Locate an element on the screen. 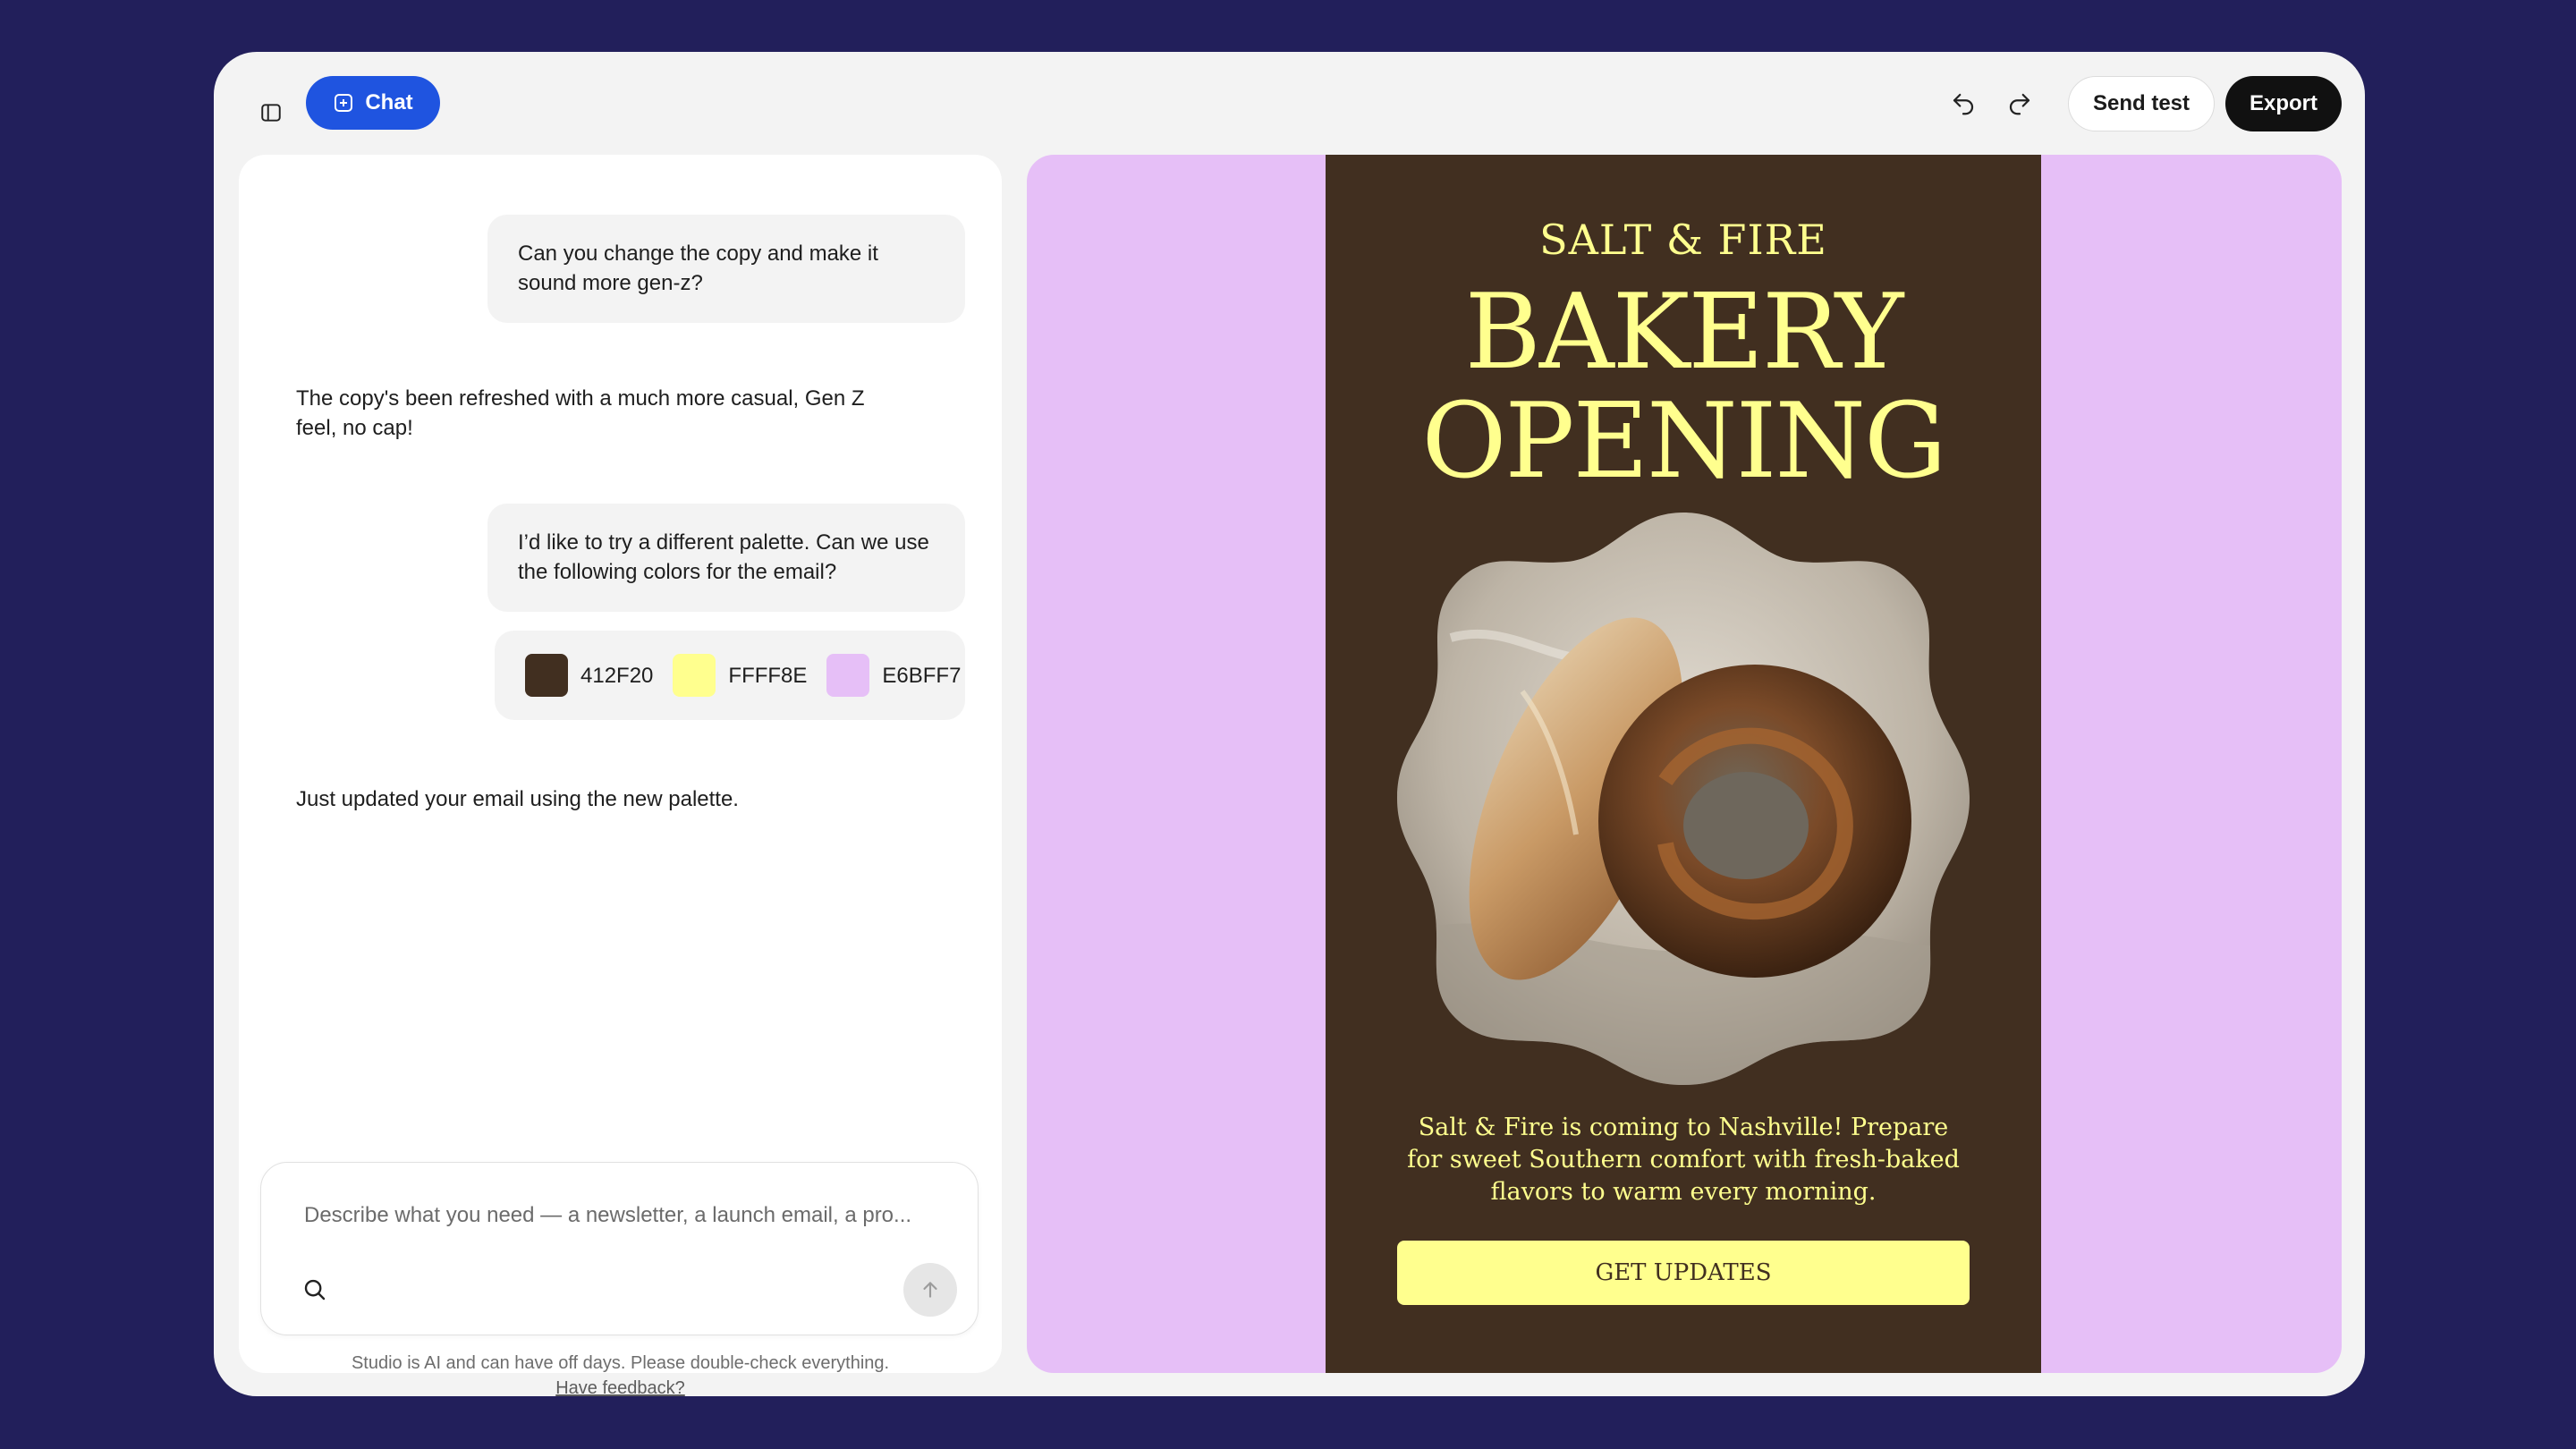 The width and height of the screenshot is (2576, 1449). color-swatch-label: FFFF8E is located at coordinates (768, 675).